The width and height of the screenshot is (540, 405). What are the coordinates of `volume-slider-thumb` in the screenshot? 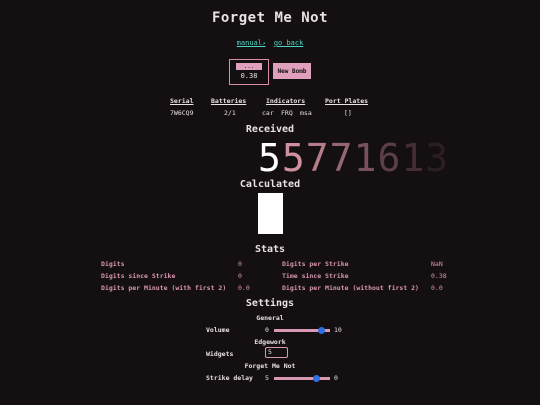 It's located at (322, 330).